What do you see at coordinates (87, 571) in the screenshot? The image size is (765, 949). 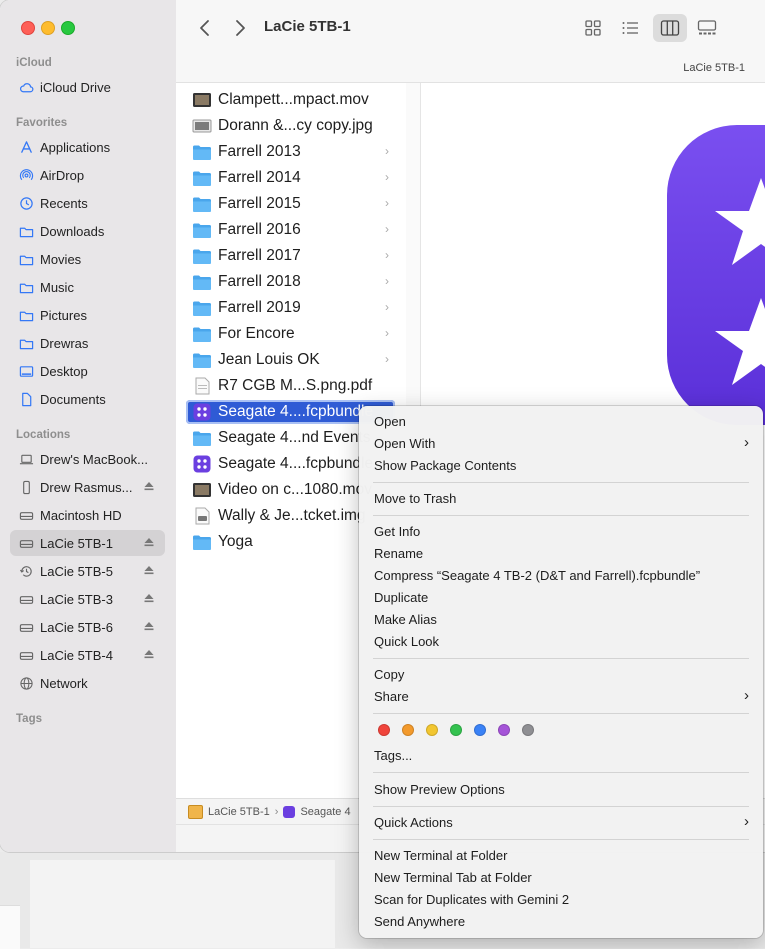 I see `sidebar-item-lacie-5tb-5: LaCie 5TB-5` at bounding box center [87, 571].